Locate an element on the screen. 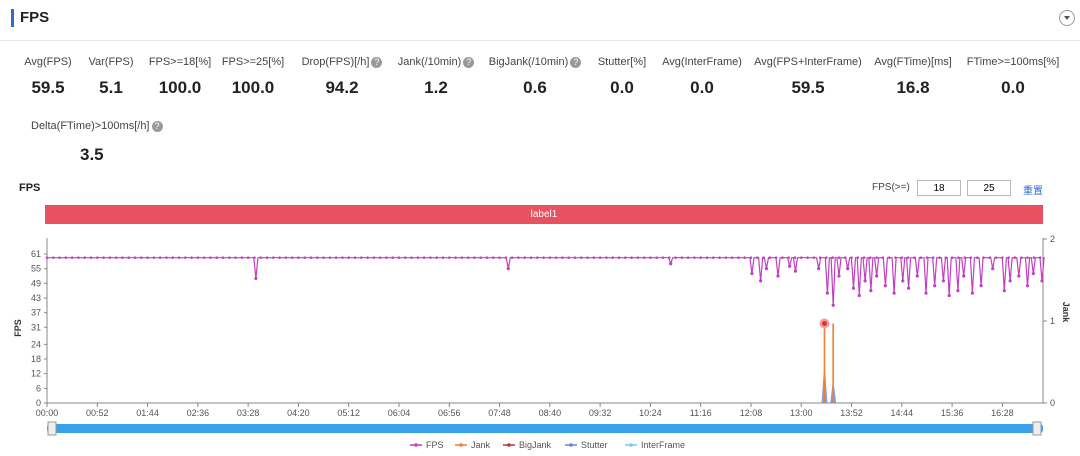 The width and height of the screenshot is (1080, 456). fps-series-line is located at coordinates (546, 281).